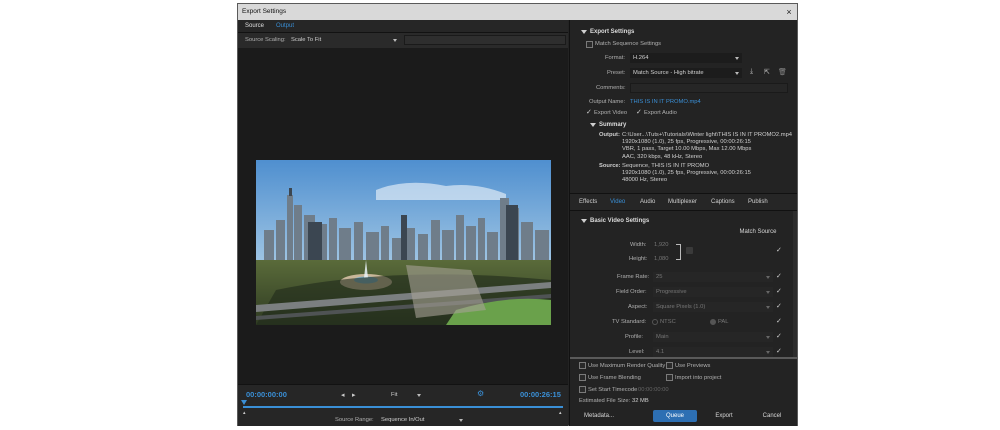 The image size is (1000, 430). What do you see at coordinates (560, 413) in the screenshot?
I see `out-point-icon: ▴` at bounding box center [560, 413].